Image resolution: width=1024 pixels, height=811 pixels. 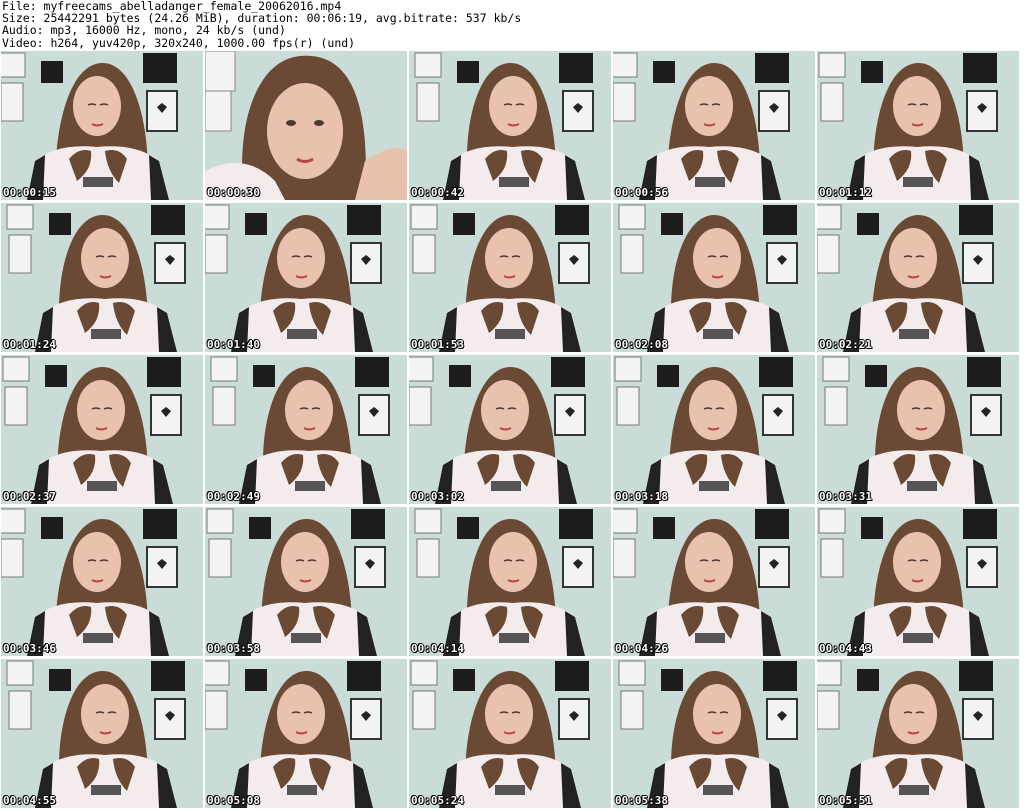 What do you see at coordinates (437, 344) in the screenshot?
I see `frame-timestamp: 00:01:53` at bounding box center [437, 344].